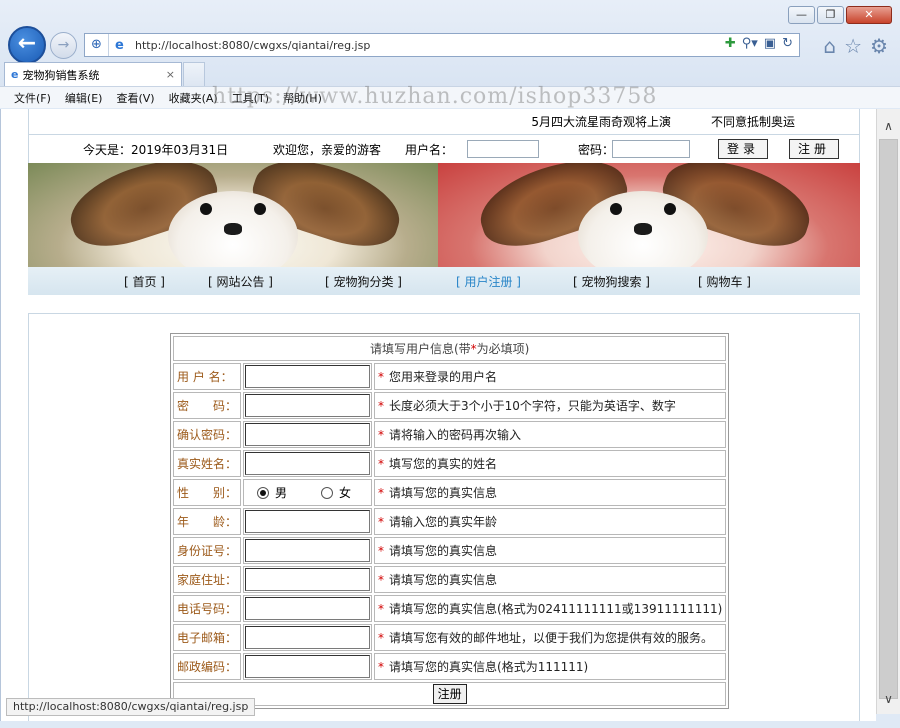 The width and height of the screenshot is (900, 728). Describe the element at coordinates (750, 43) in the screenshot. I see `search-icon: ⚲▾` at that location.